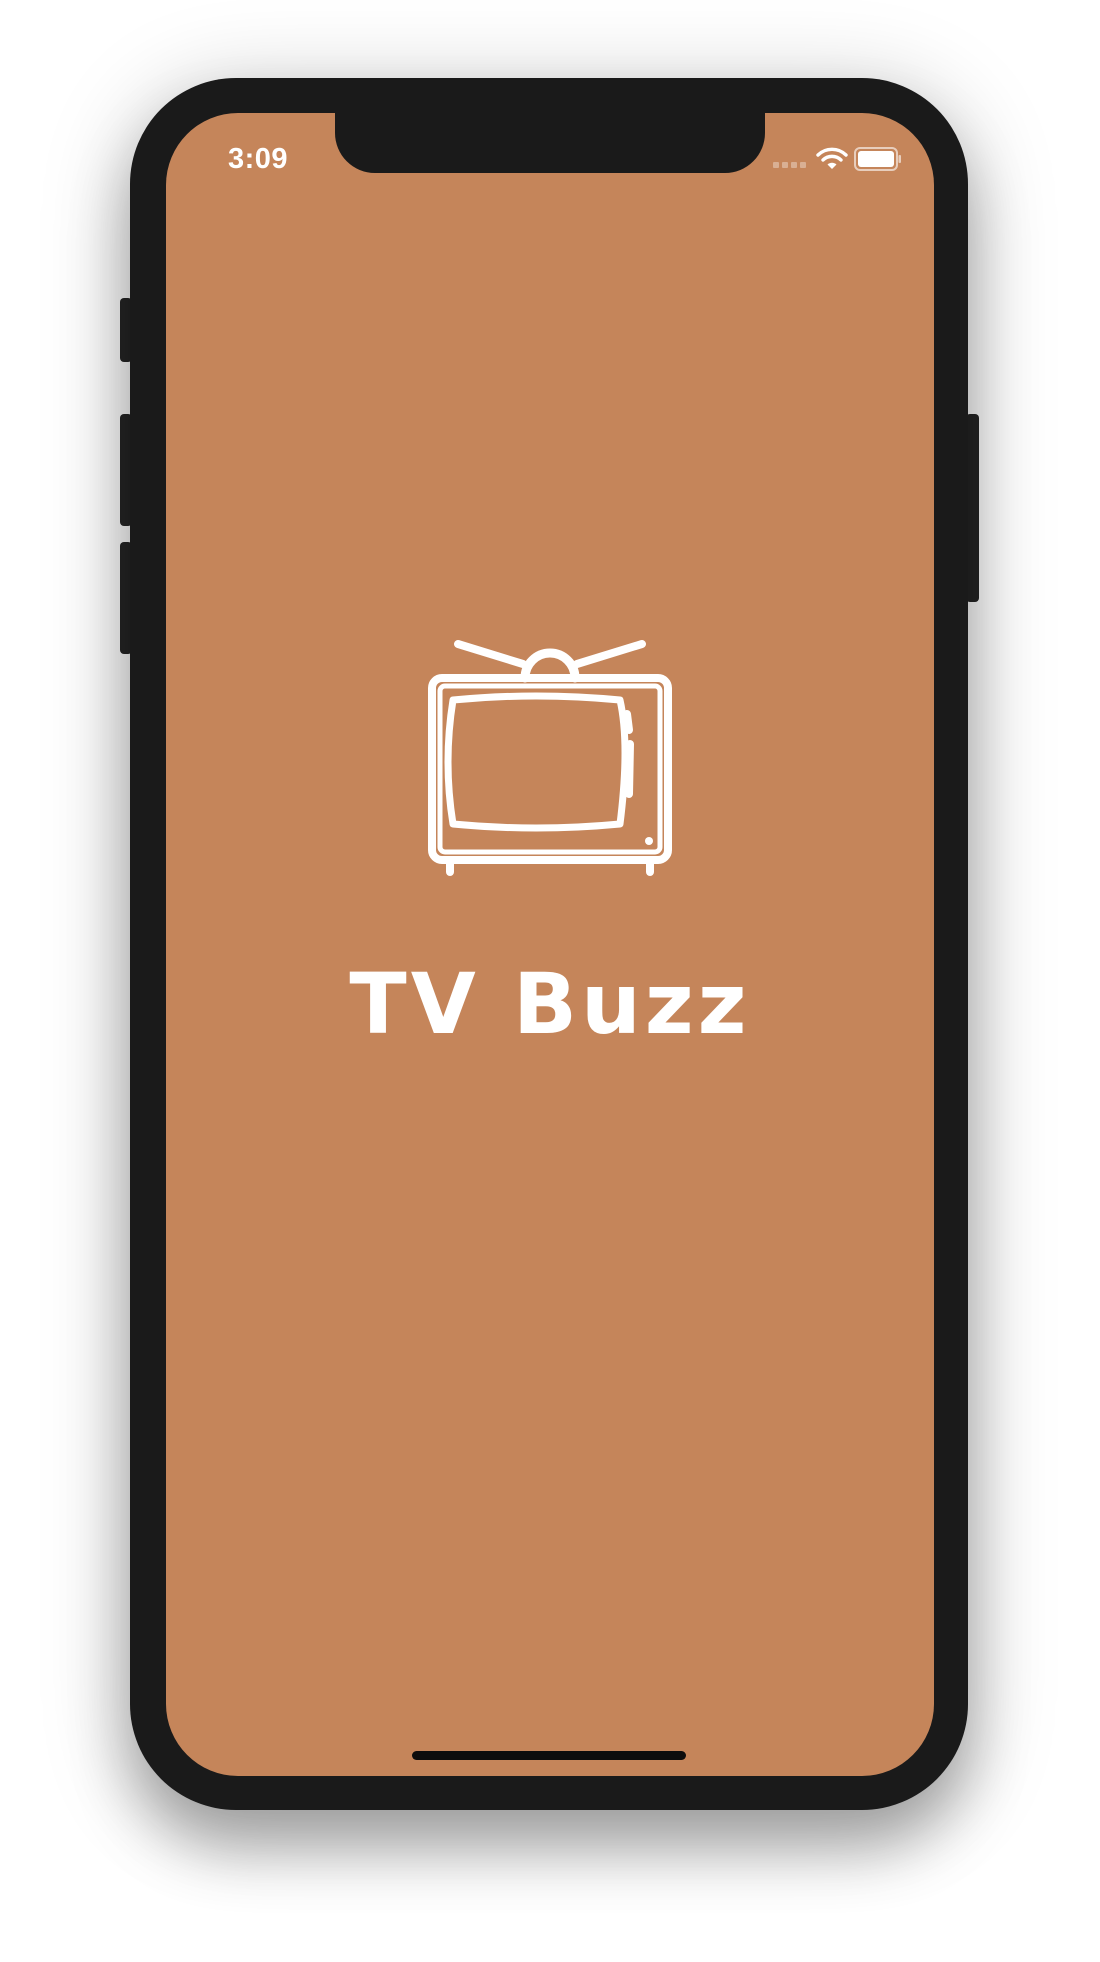 This screenshot has width=1100, height=1962. Describe the element at coordinates (550, 1004) in the screenshot. I see `app-title: TV Buzz` at that location.